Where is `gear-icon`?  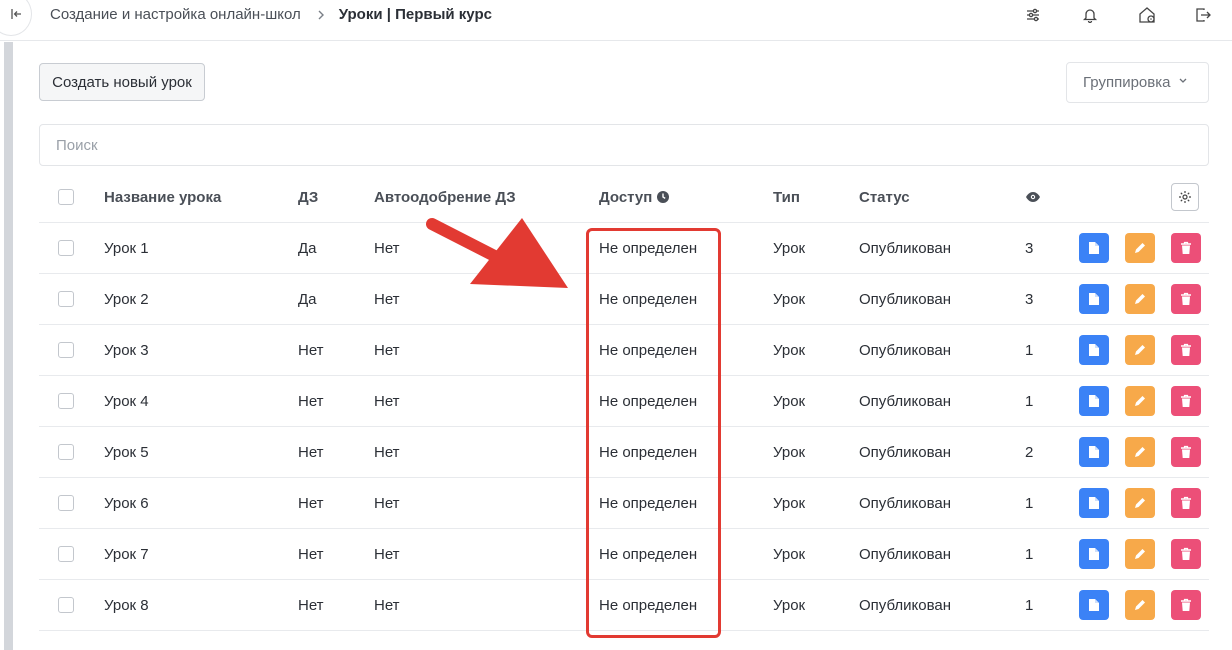 gear-icon is located at coordinates (1185, 197).